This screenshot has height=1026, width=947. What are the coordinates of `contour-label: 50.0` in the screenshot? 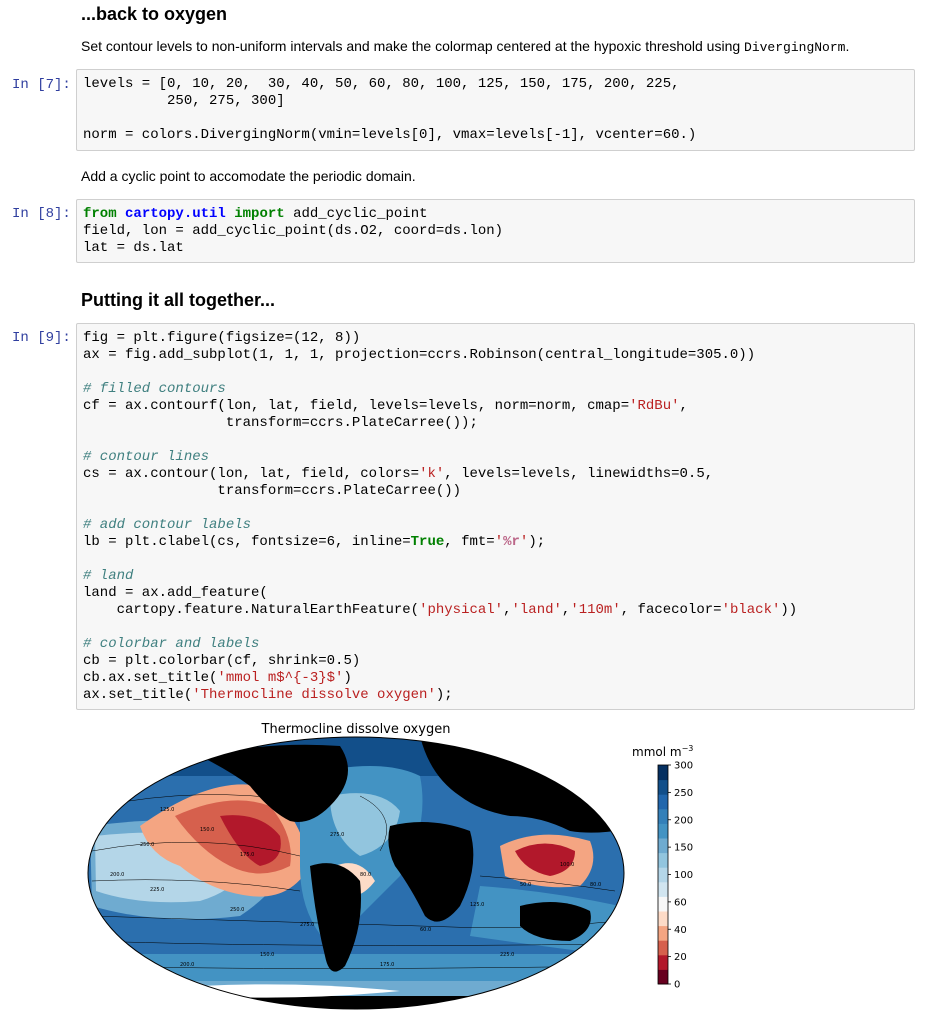 It's located at (525, 885).